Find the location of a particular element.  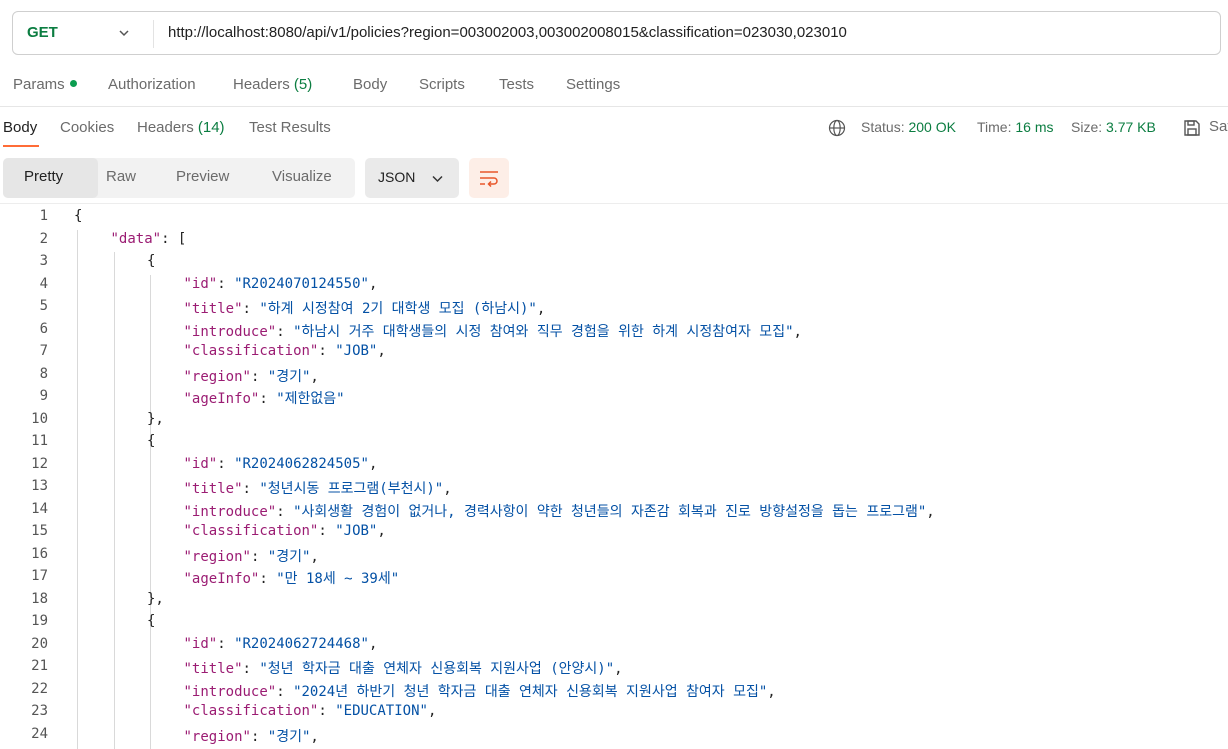

code-line: 7 "classification": "JOB", is located at coordinates (614, 352).